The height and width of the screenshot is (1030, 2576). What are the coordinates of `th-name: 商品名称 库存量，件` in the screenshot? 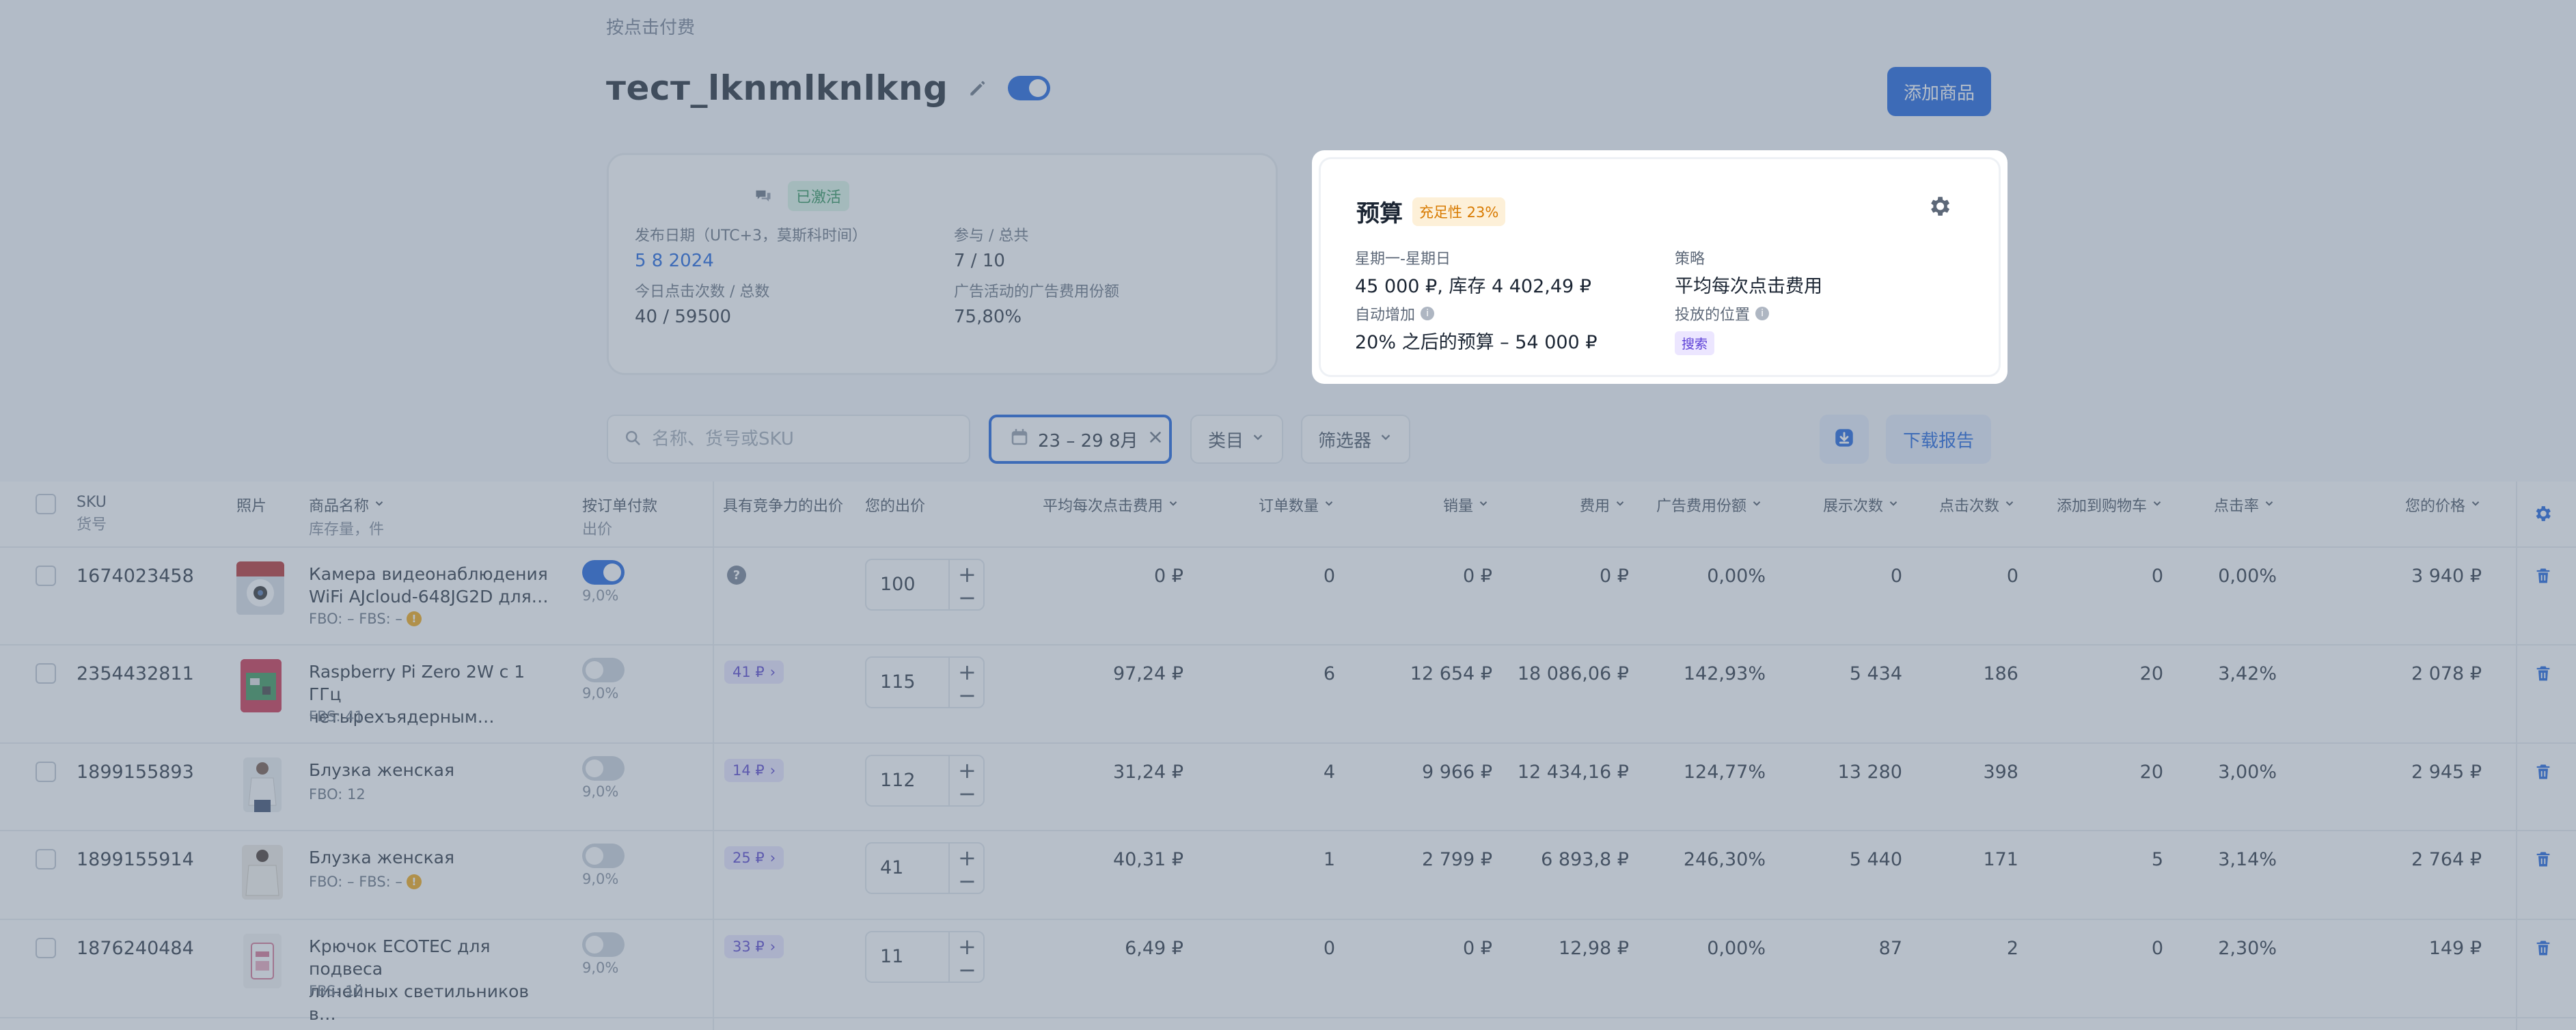 It's located at (347, 516).